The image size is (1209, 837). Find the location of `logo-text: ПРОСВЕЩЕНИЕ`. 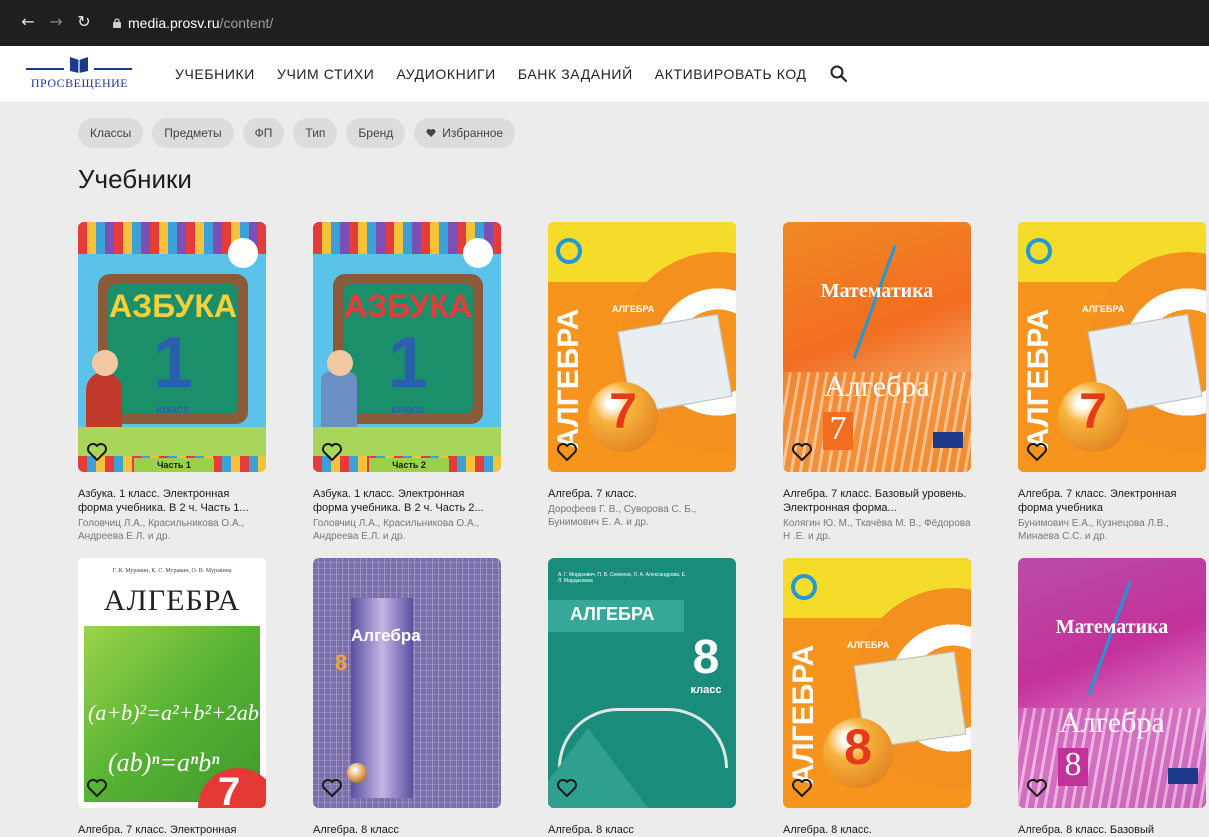

logo-text: ПРОСВЕЩЕНИЕ is located at coordinates (79, 83).